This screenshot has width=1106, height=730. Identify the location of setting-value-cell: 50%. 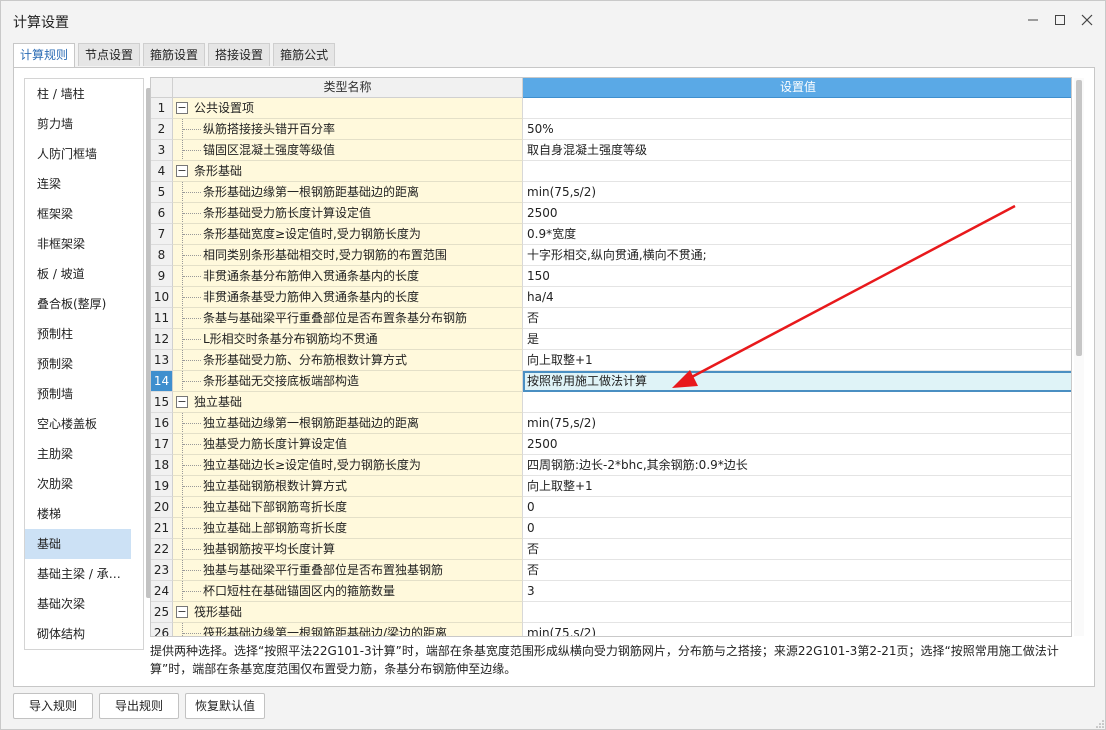
(797, 129).